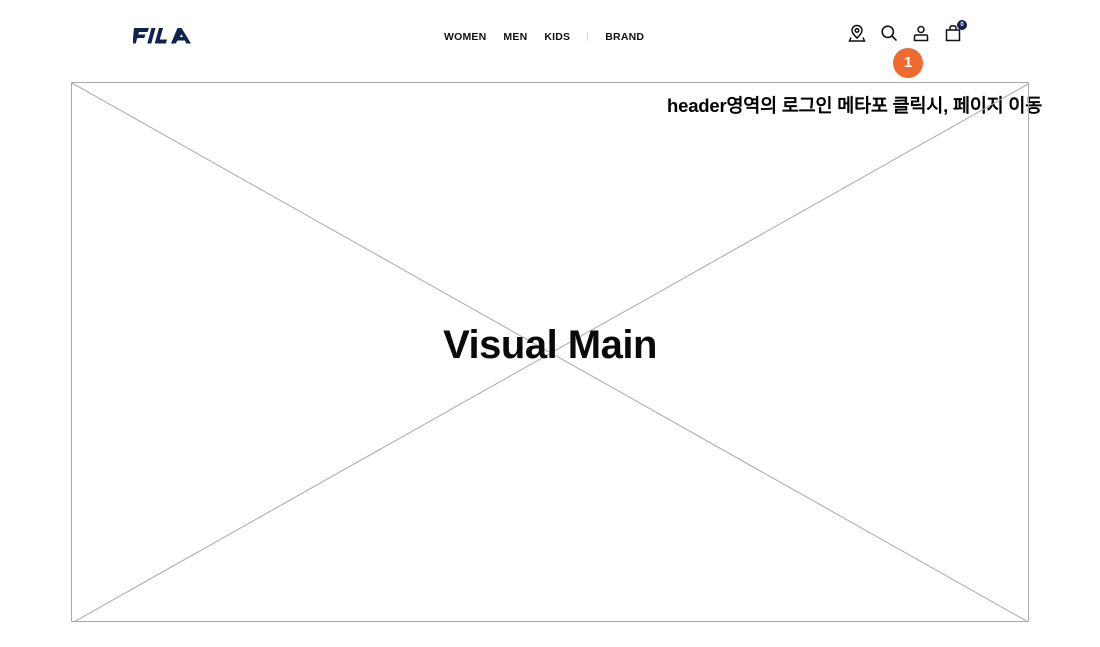  I want to click on user-icon, so click(921, 33).